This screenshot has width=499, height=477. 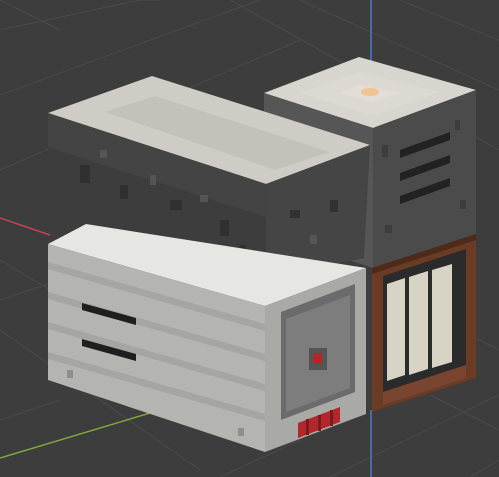 What do you see at coordinates (370, 92) in the screenshot?
I see `cabinet-top-light` at bounding box center [370, 92].